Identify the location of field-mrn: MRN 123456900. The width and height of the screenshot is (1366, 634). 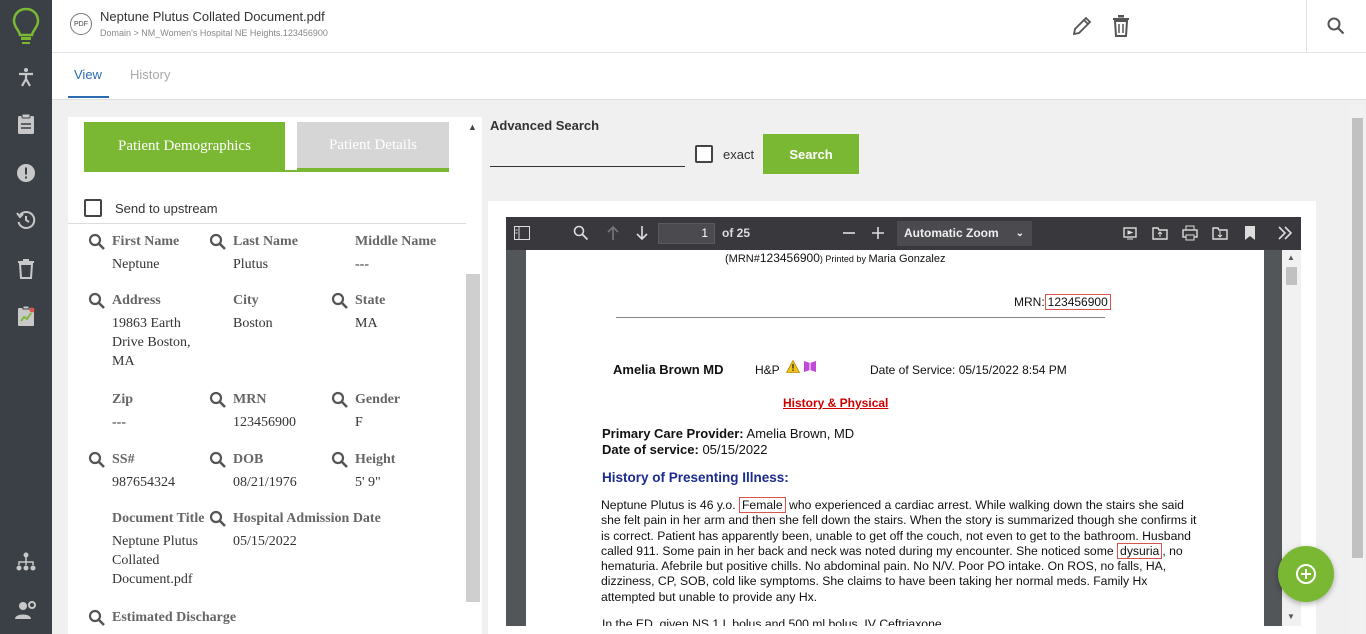
(252, 411).